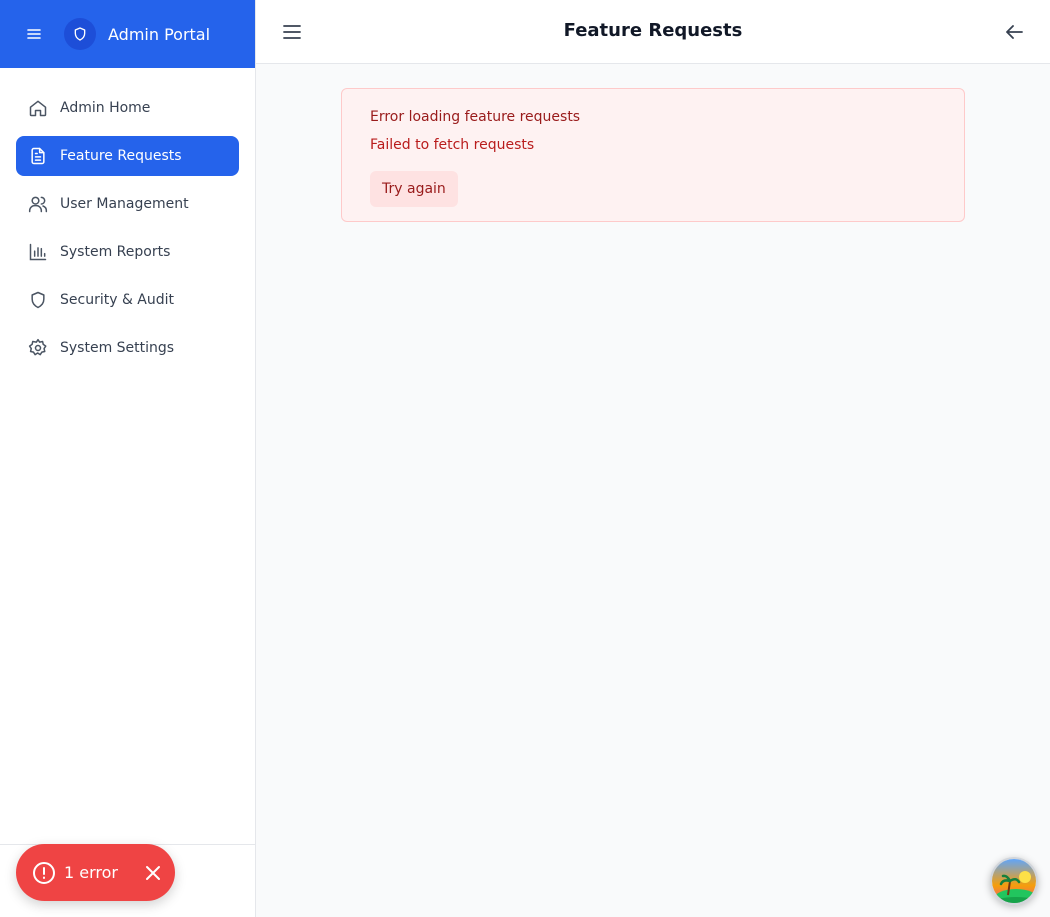 This screenshot has width=1050, height=917. What do you see at coordinates (38, 252) in the screenshot?
I see `bar-chart-icon` at bounding box center [38, 252].